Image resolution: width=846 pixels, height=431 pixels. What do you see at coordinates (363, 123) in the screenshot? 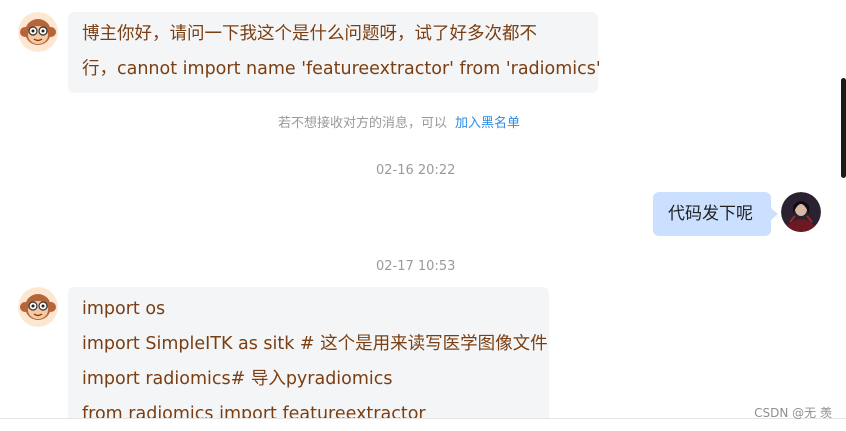
I see `block-notice-text: 若不想接收对方的消息，可以` at bounding box center [363, 123].